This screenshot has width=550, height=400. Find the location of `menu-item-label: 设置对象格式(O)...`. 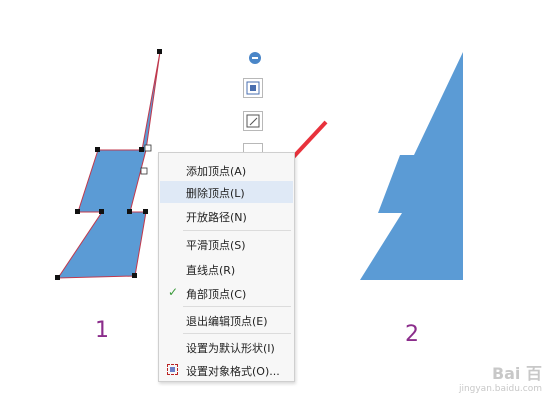

menu-item-label: 设置对象格式(O)... is located at coordinates (233, 371).